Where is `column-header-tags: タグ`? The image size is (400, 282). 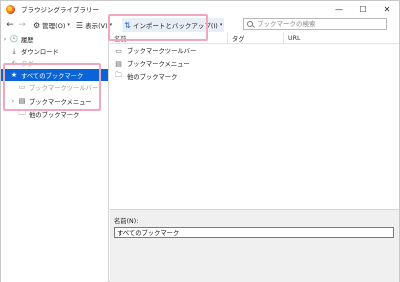 column-header-tags: タグ is located at coordinates (256, 38).